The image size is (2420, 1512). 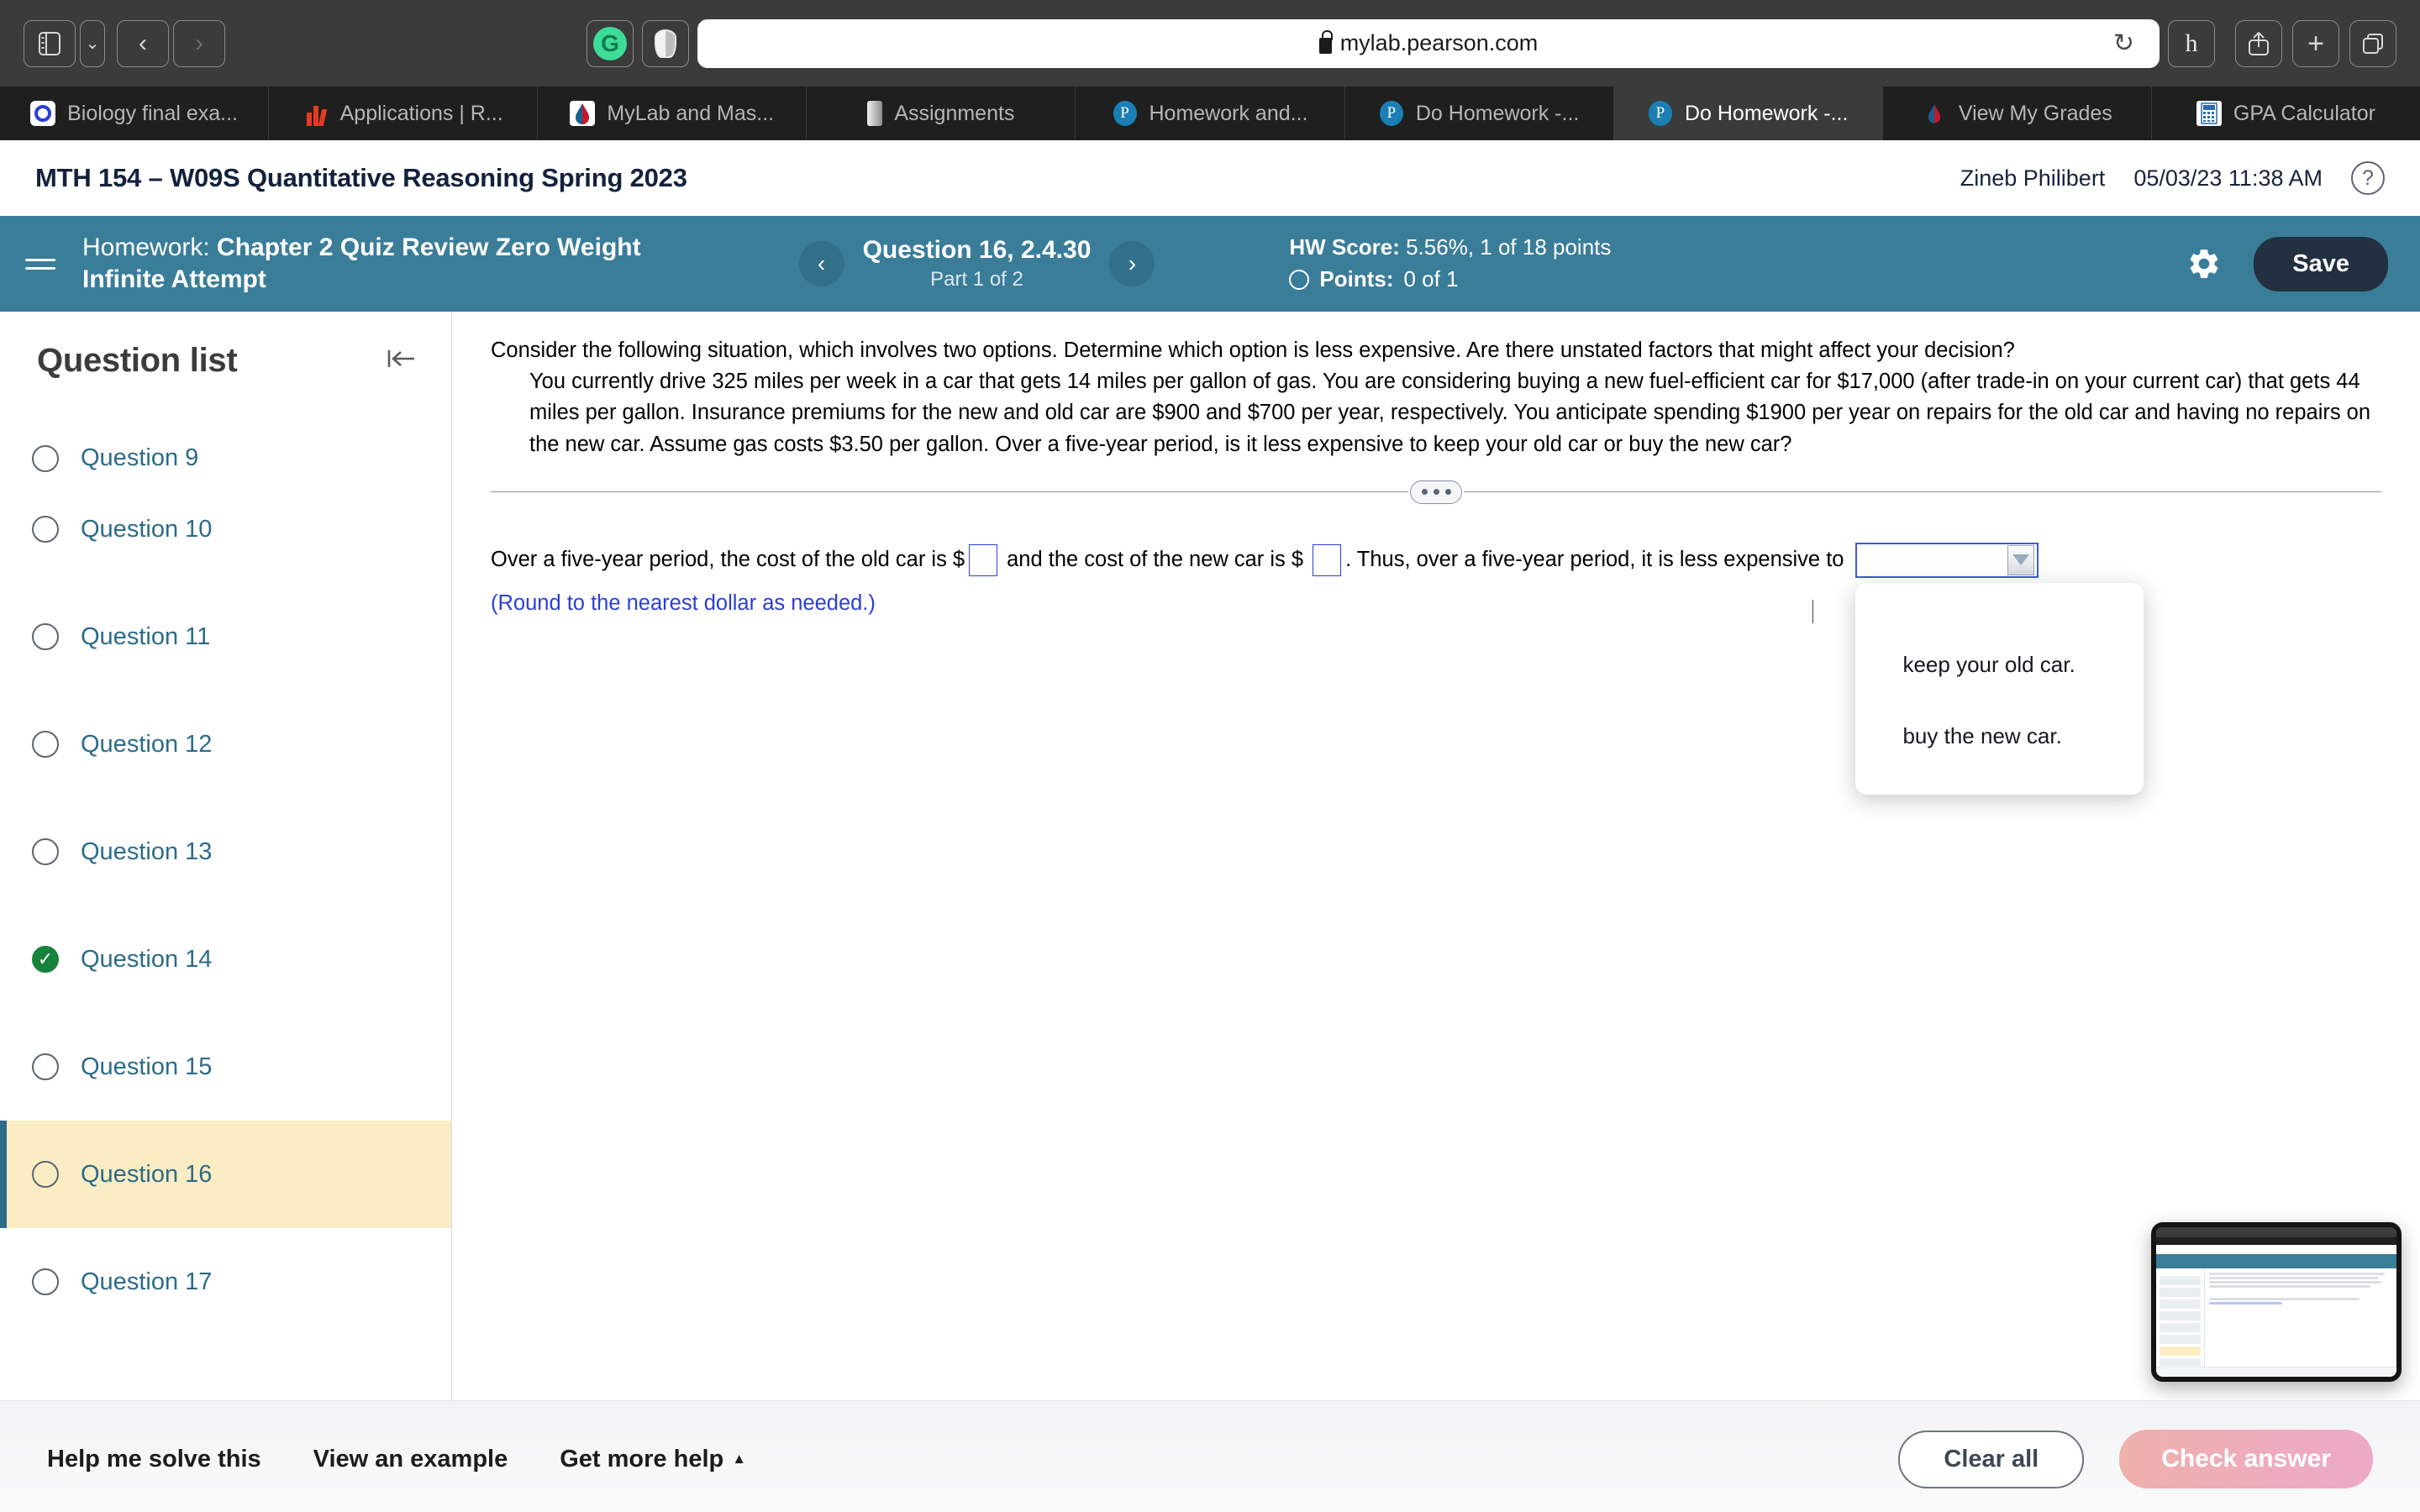 What do you see at coordinates (146, 247) in the screenshot?
I see `homework-label: Homework:` at bounding box center [146, 247].